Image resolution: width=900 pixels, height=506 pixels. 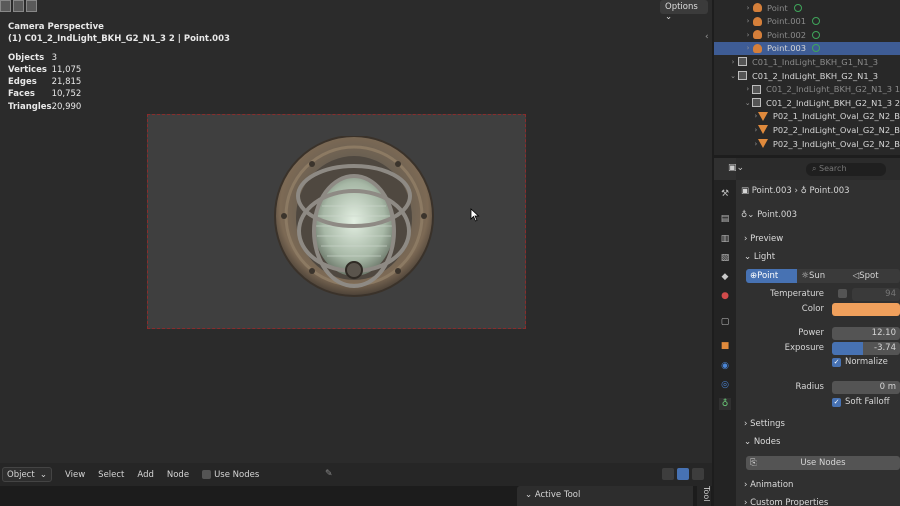 What do you see at coordinates (807, 102) in the screenshot?
I see `outliner-row: ⌄ C01_2_IndLight_BKH_G2_N1_3 2` at bounding box center [807, 102].